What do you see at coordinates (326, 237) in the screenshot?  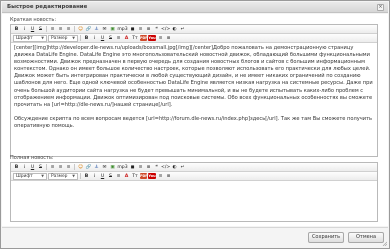 I see `save-button: Сохранить` at bounding box center [326, 237].